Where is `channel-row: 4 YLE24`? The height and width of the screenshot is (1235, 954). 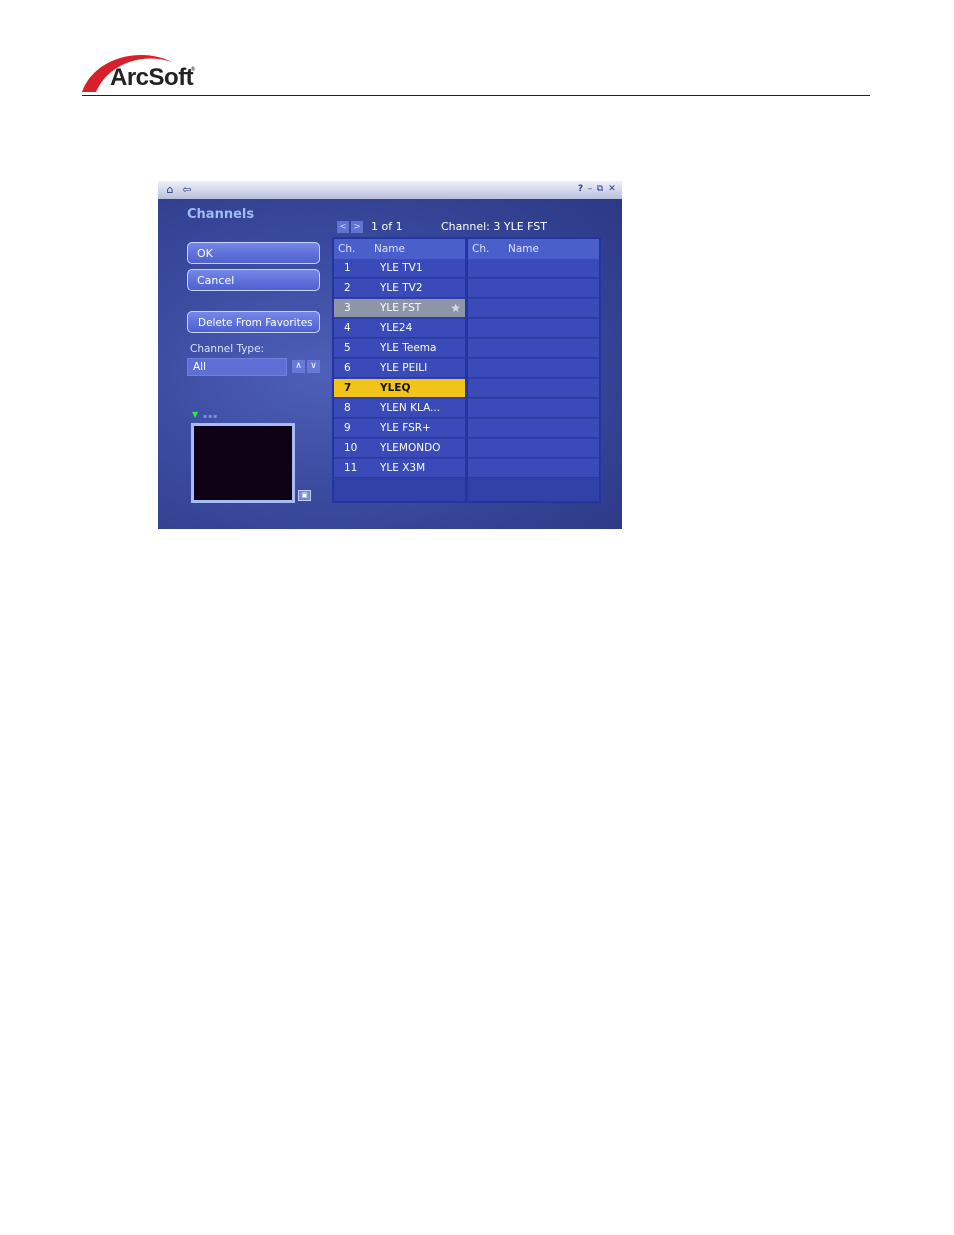 channel-row: 4 YLE24 is located at coordinates (399, 328).